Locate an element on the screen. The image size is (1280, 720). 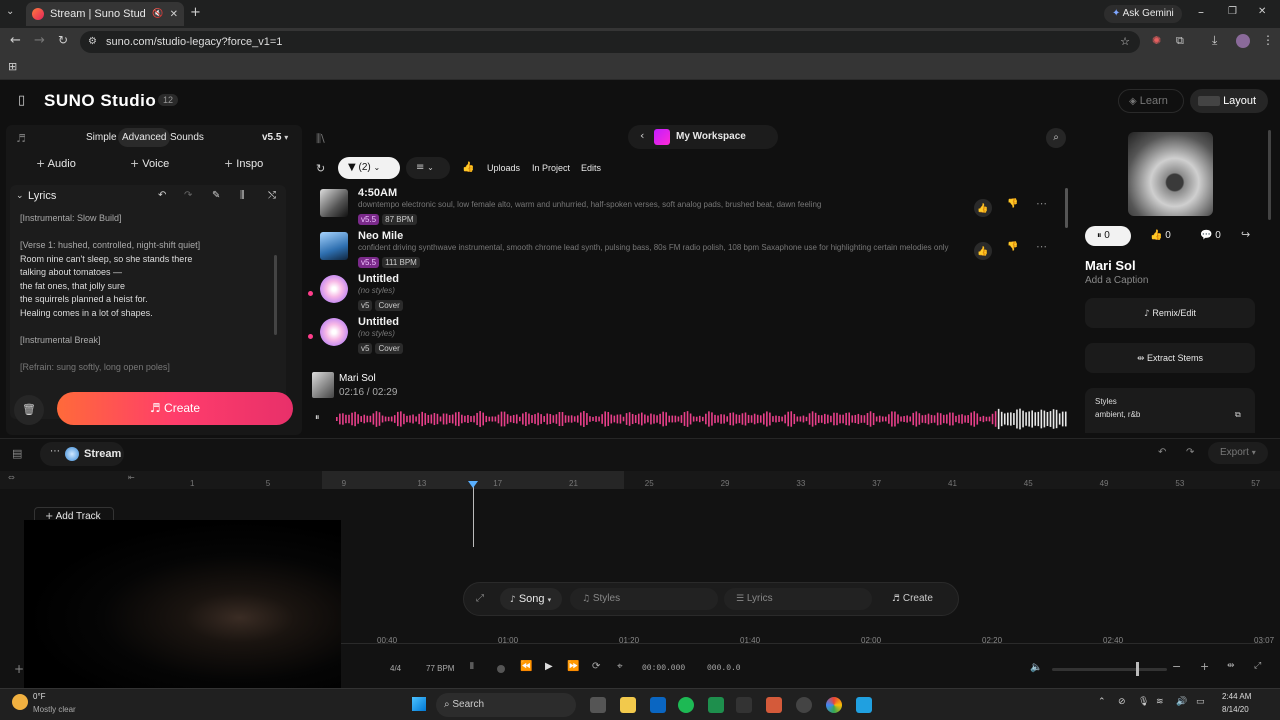
fast-forward-icon: ⏩ is located at coordinates (573, 666).